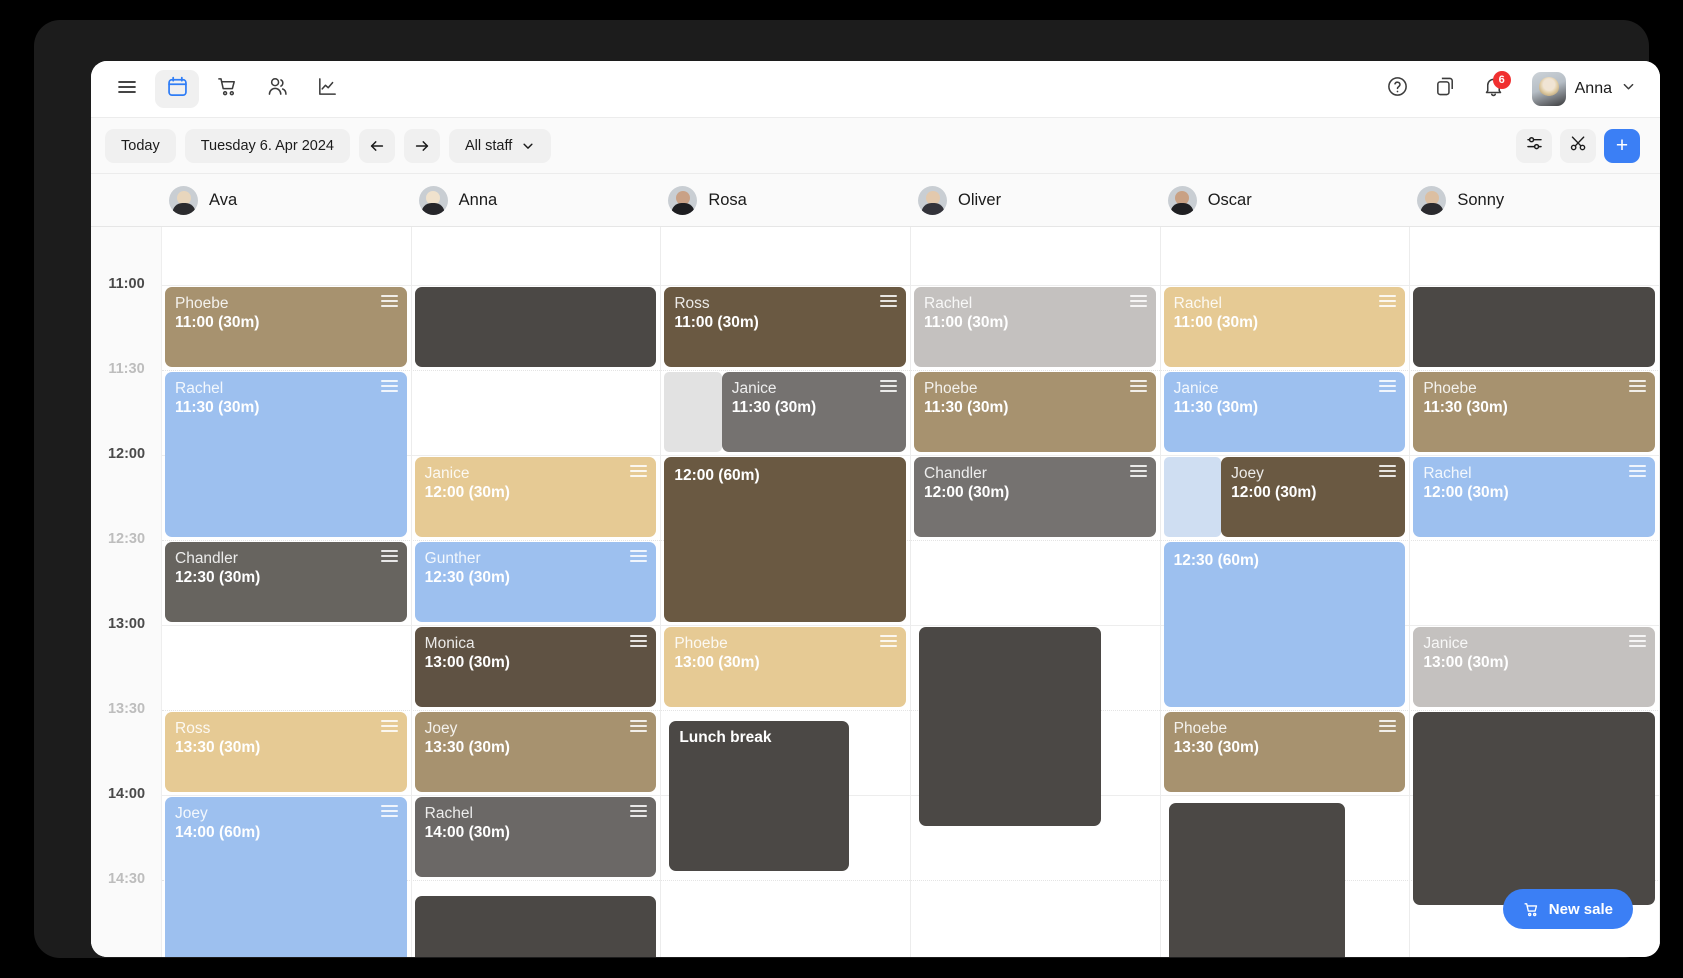 The height and width of the screenshot is (978, 1683). Describe the element at coordinates (286, 877) in the screenshot. I see `appointment-block: Joey 14:00 (60m)` at that location.